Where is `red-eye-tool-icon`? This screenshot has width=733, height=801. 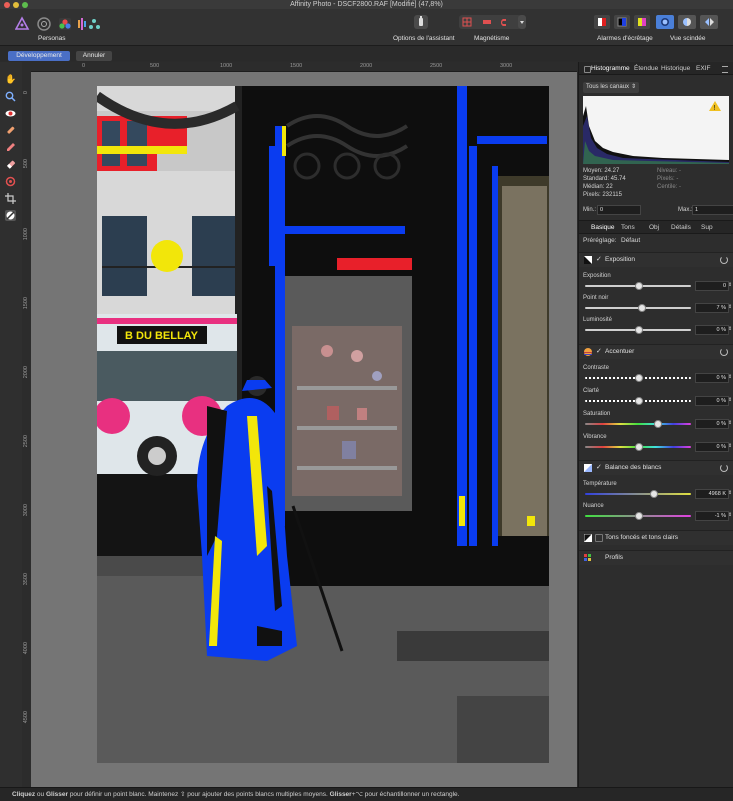
red-eye-tool-icon is located at coordinates (10, 113).